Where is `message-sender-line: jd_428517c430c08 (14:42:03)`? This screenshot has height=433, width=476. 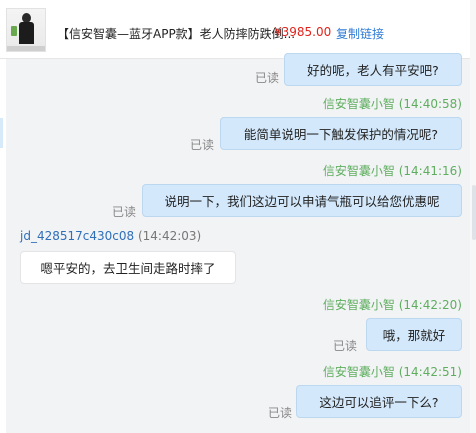
message-sender-line: jd_428517c430c08 (14:42:03) is located at coordinates (110, 236).